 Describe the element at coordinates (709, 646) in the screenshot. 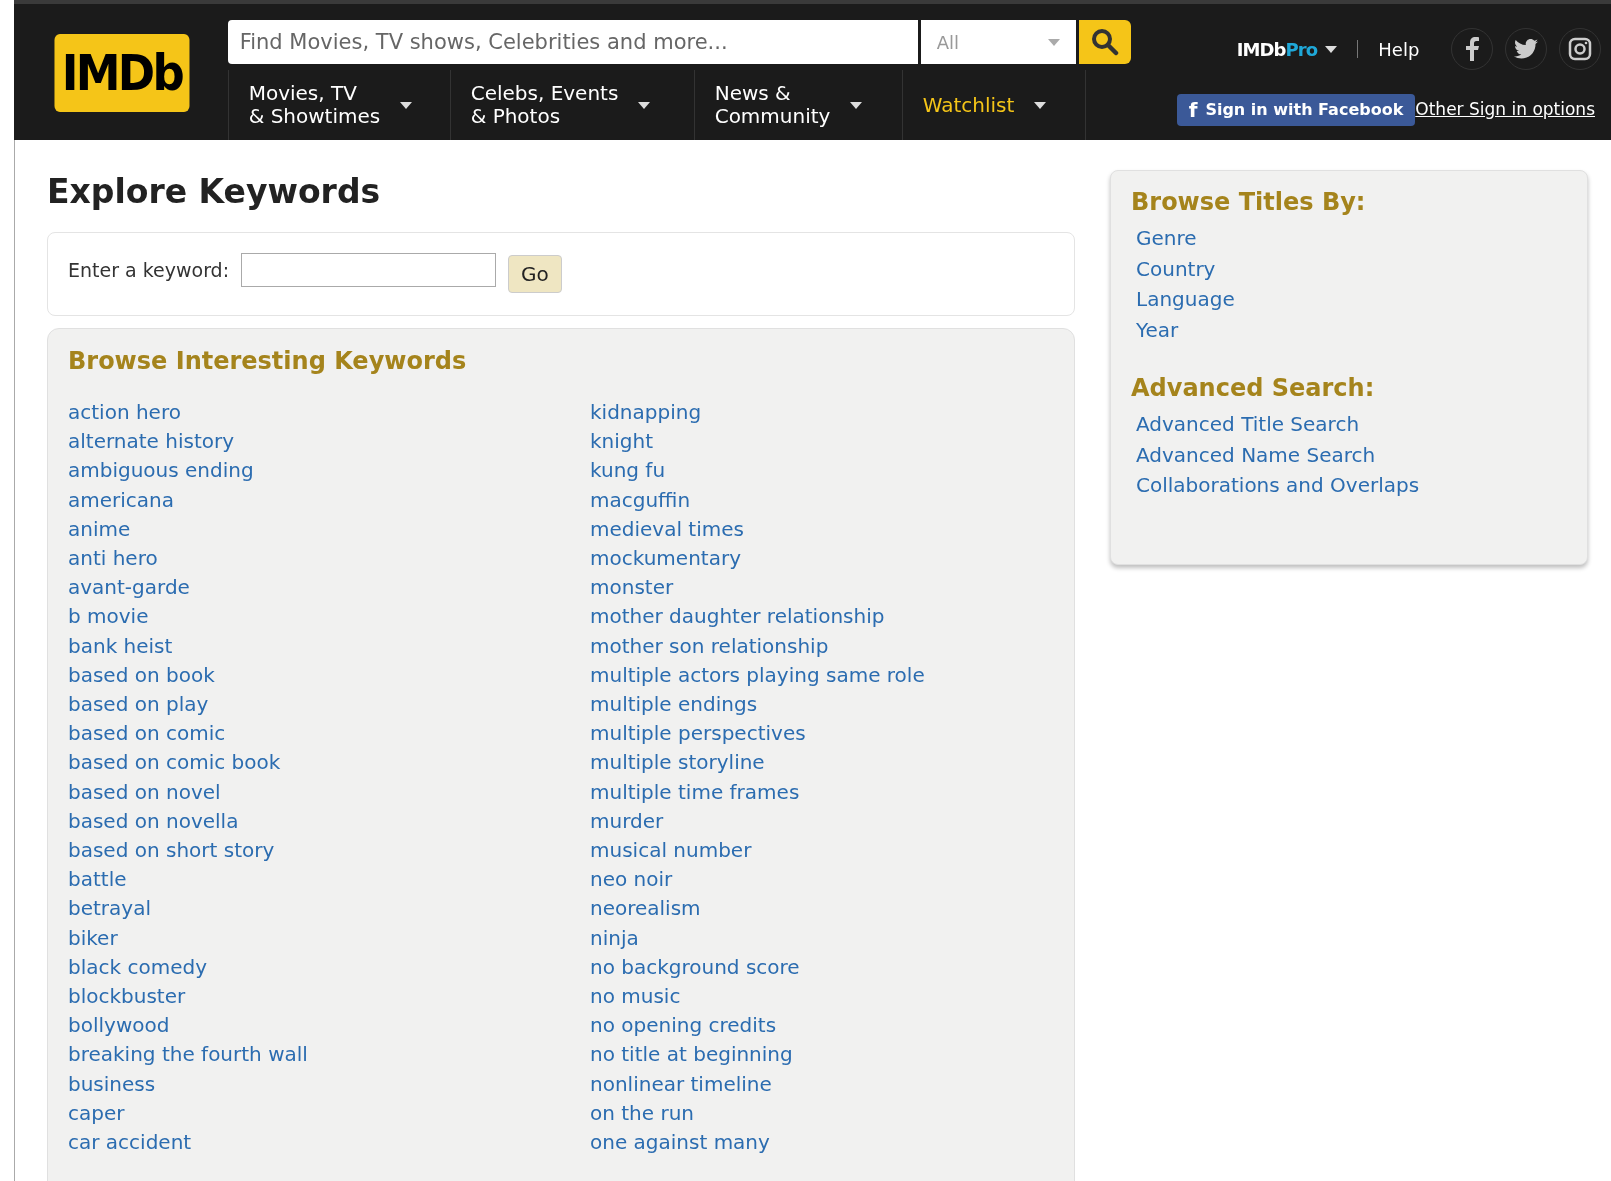

I see `keyword-link: mother son relationship` at that location.